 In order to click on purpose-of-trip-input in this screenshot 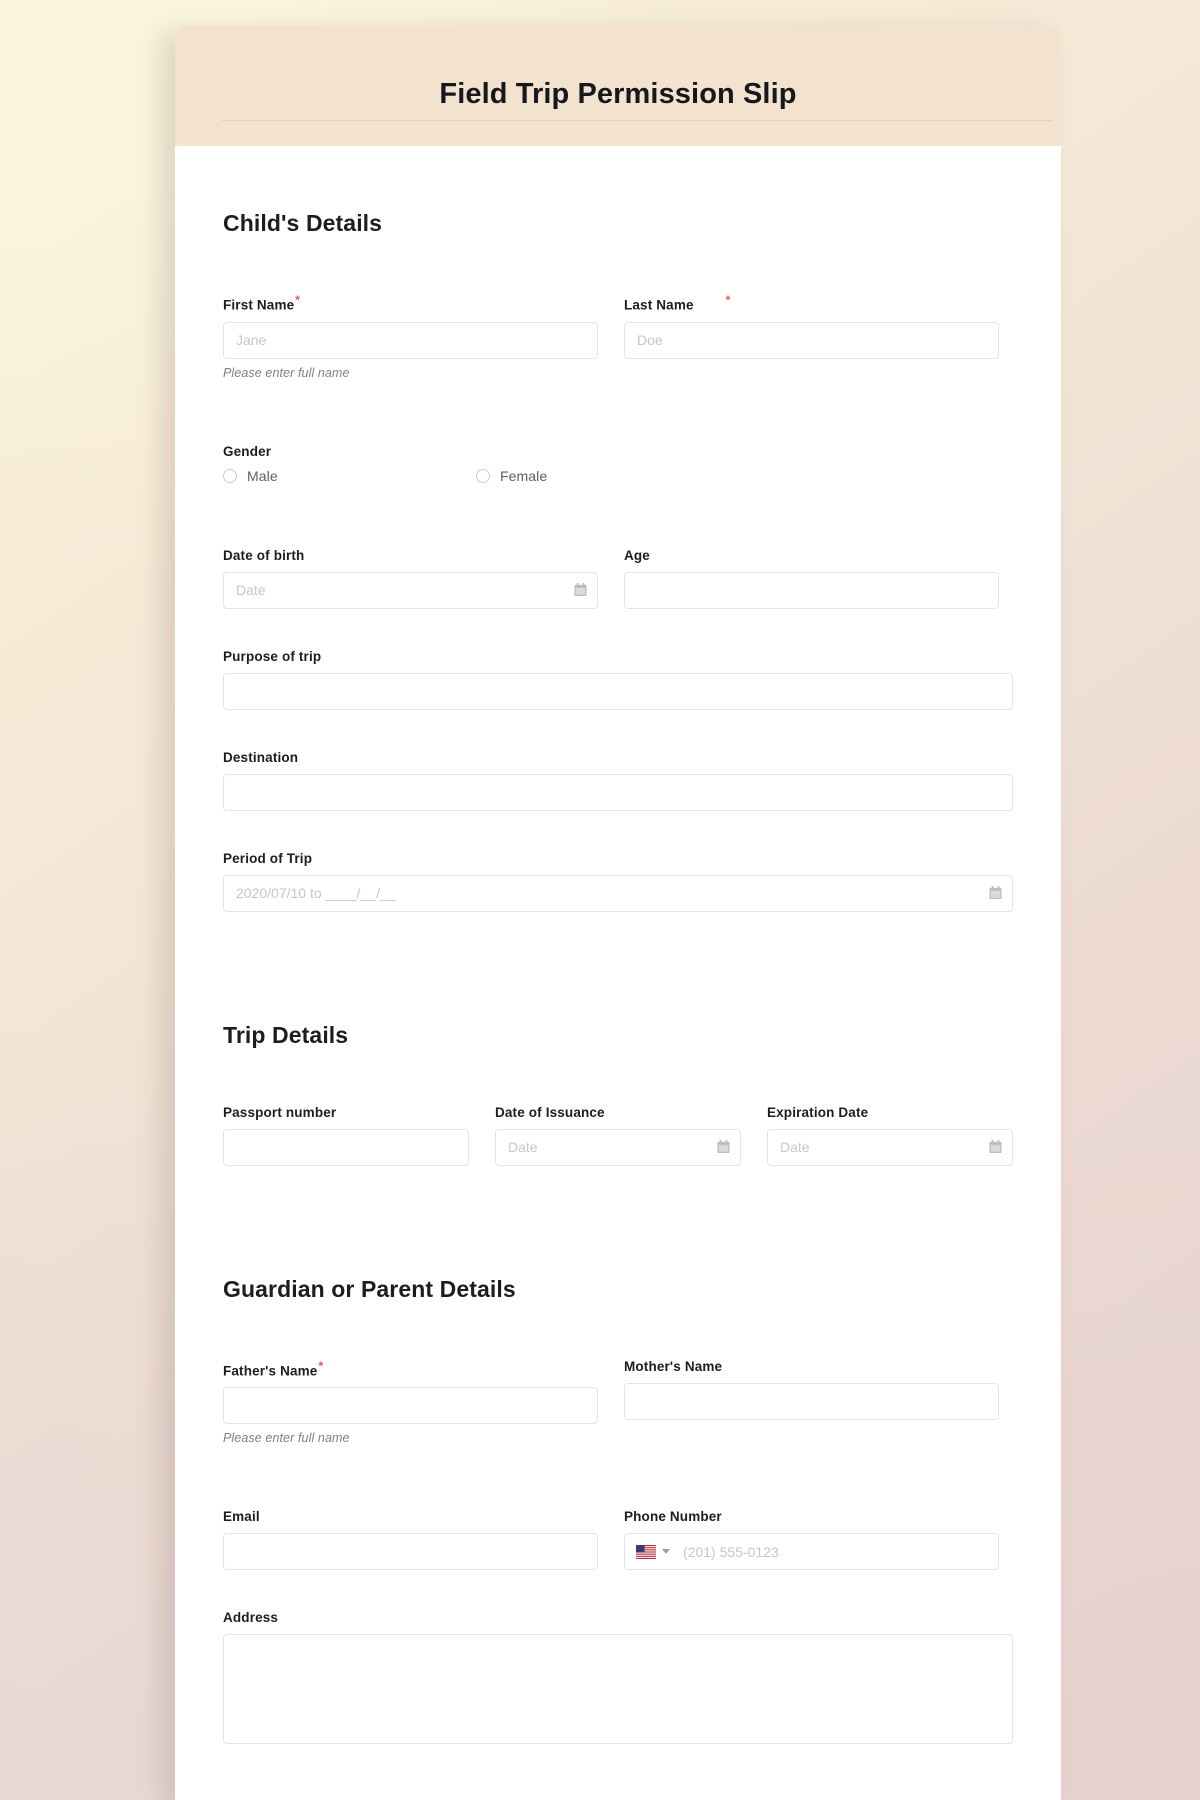, I will do `click(618, 691)`.